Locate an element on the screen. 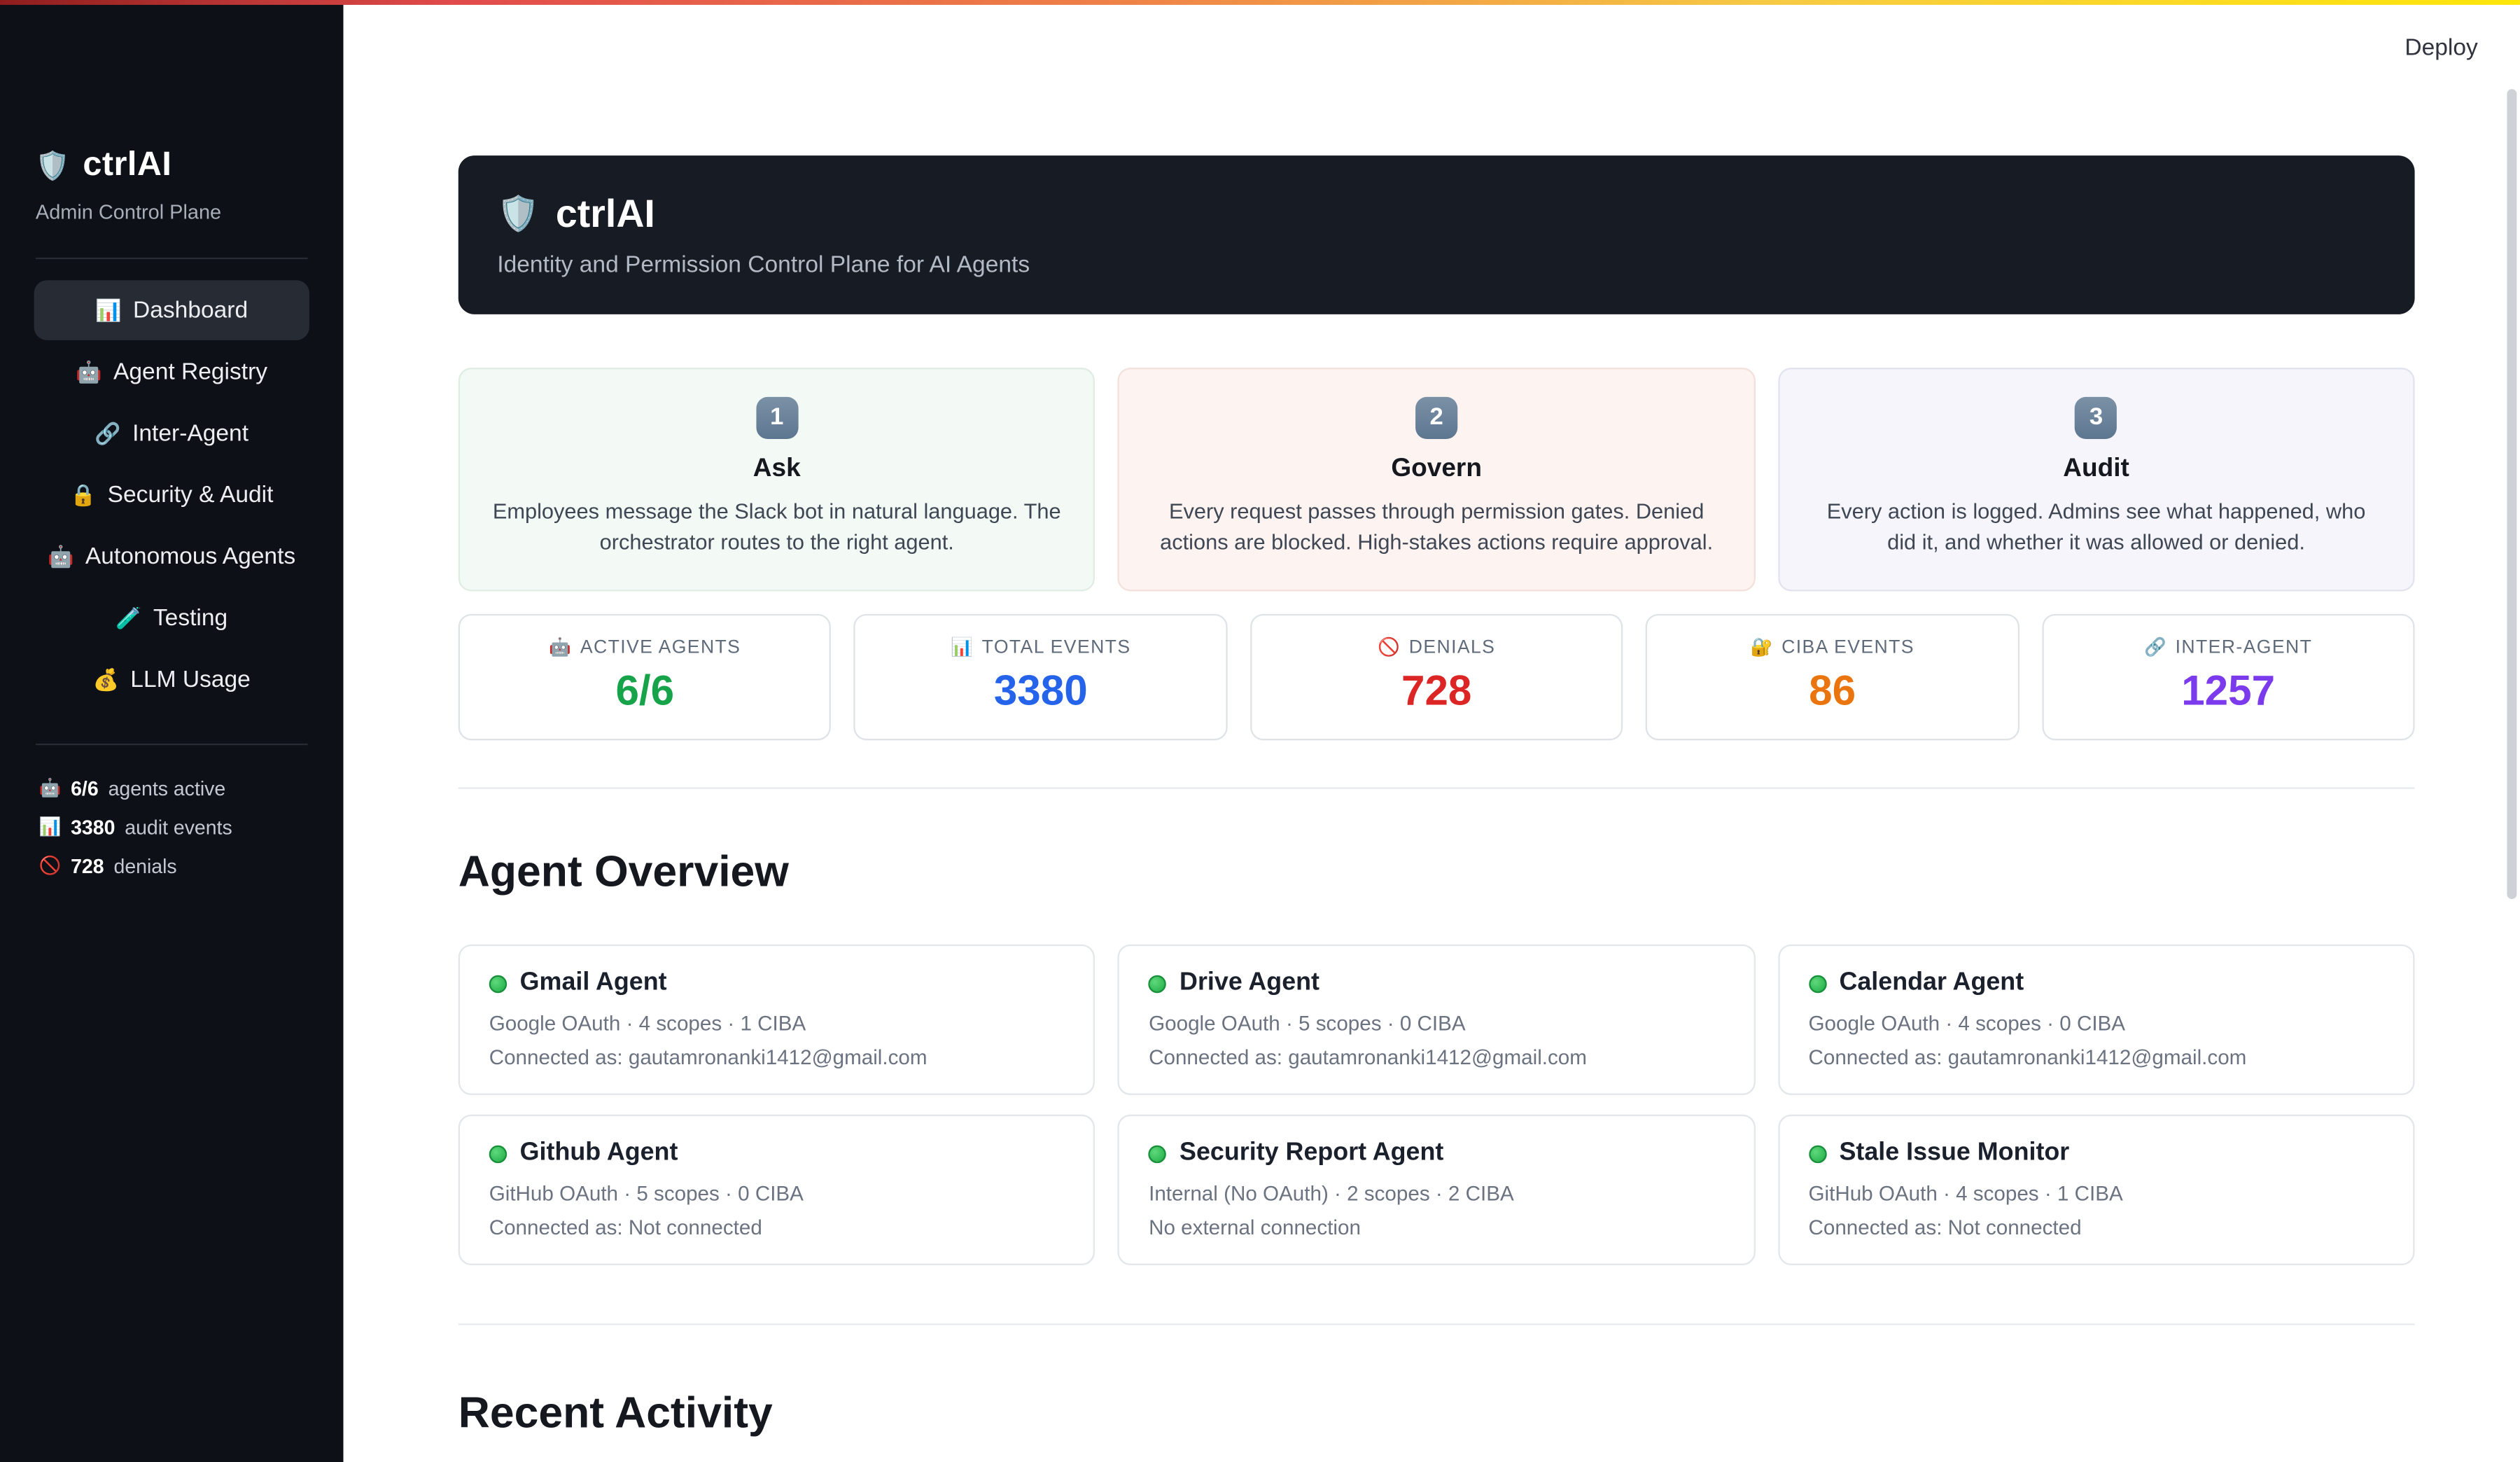 Image resolution: width=2520 pixels, height=1462 pixels. stat-label: agents active is located at coordinates (167, 788).